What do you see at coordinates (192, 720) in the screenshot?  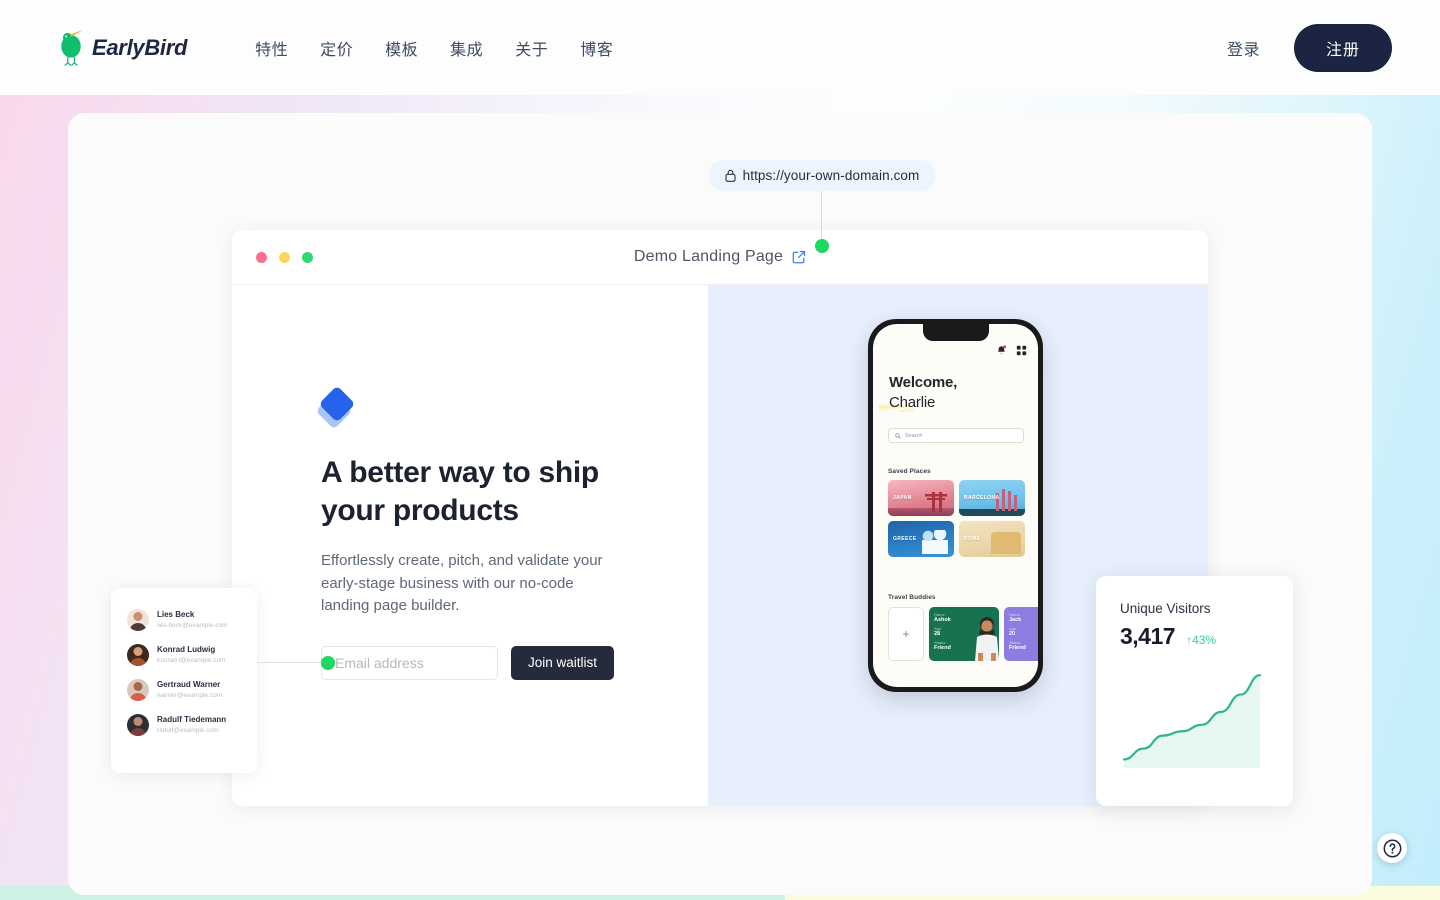 I see `subscriber-name: Radulf Tiedemann` at bounding box center [192, 720].